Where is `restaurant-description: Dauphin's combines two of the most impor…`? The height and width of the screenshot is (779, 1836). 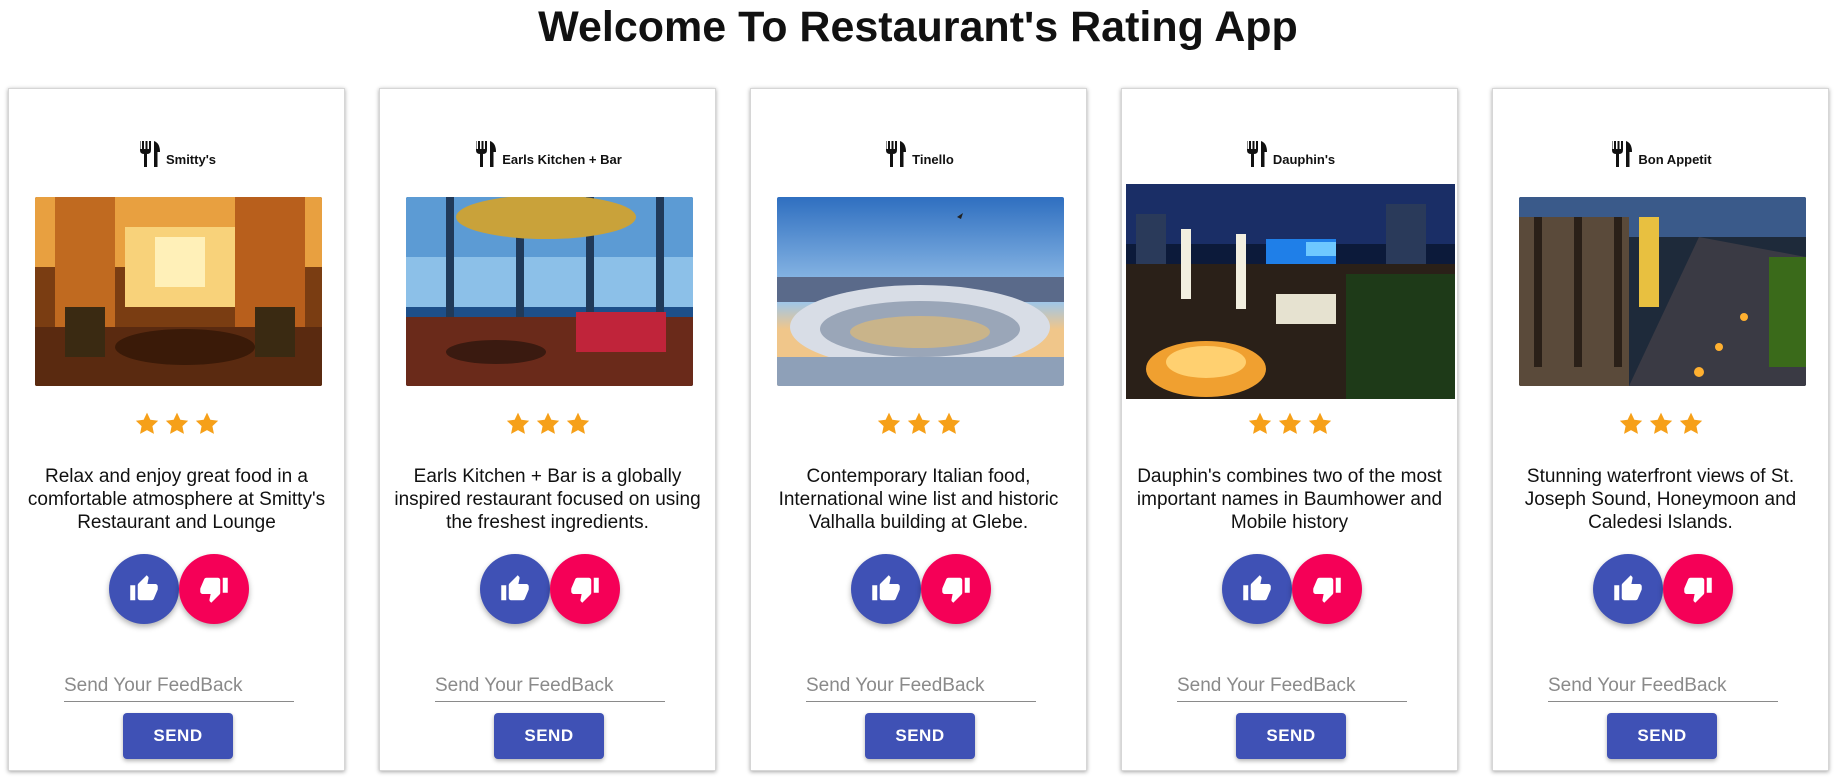
restaurant-description: Dauphin's combines two of the most impor… is located at coordinates (1289, 499).